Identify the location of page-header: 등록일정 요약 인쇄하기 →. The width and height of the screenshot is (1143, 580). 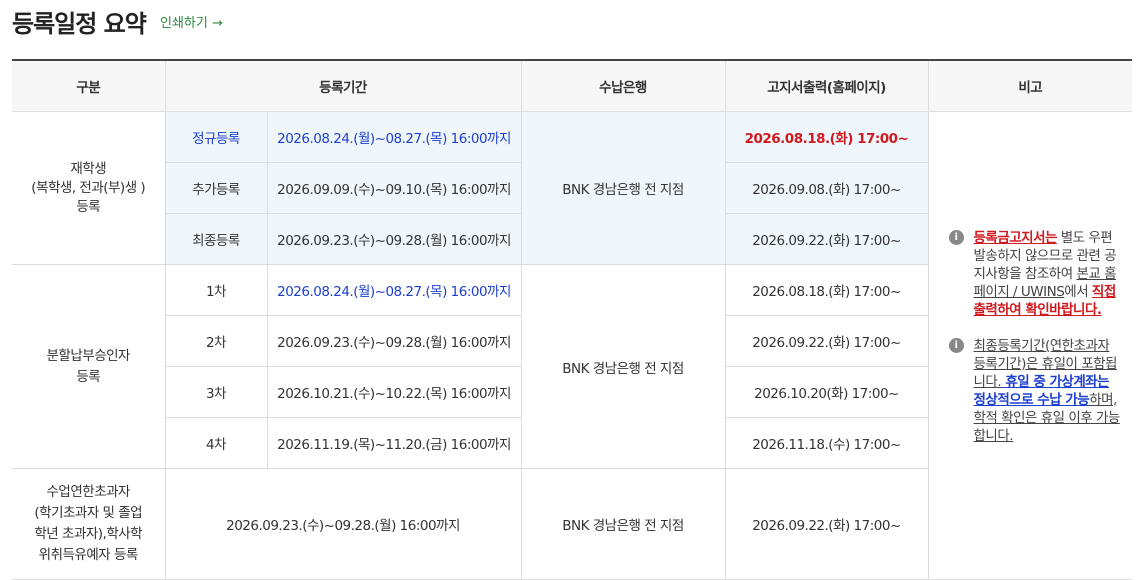
(571, 30).